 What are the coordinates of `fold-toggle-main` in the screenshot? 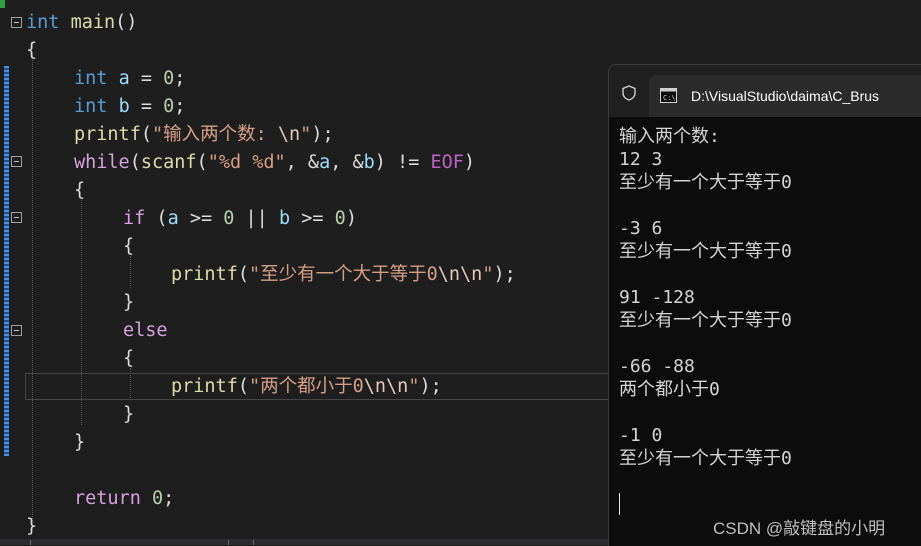 It's located at (16, 22).